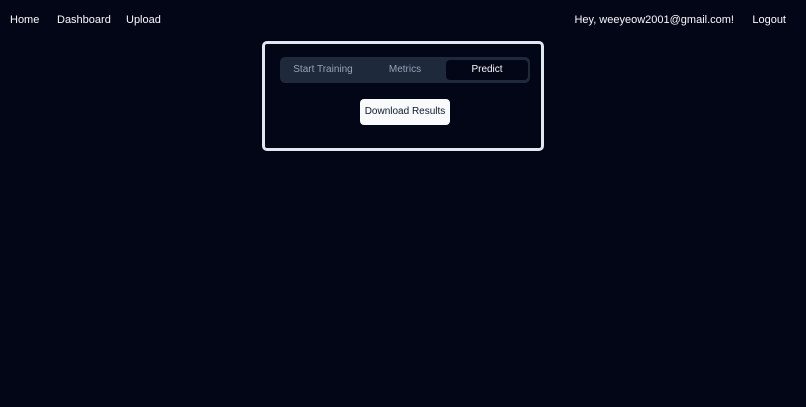 Image resolution: width=806 pixels, height=407 pixels. I want to click on tab-predict: Predict, so click(487, 70).